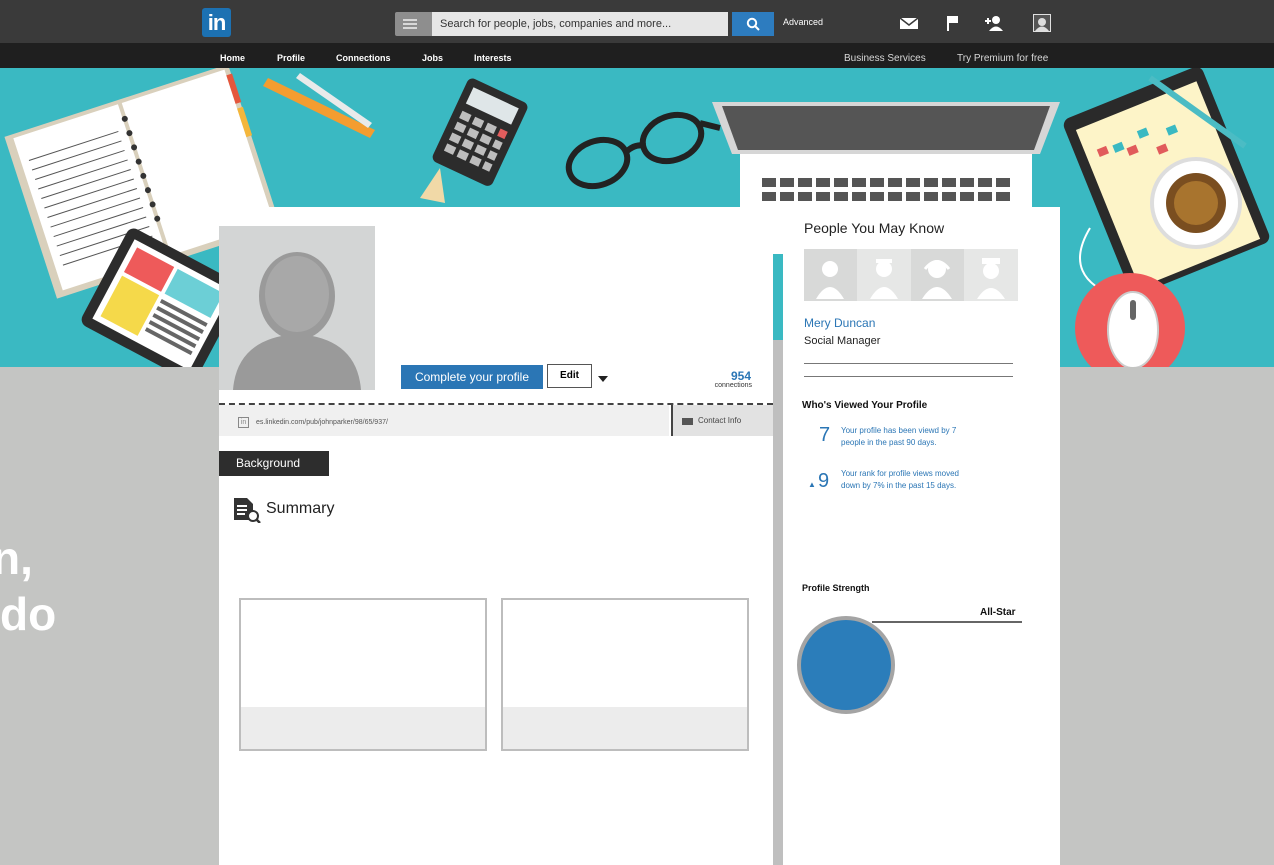 The height and width of the screenshot is (865, 1274). Describe the element at coordinates (410, 20) in the screenshot. I see `menu-icon` at that location.